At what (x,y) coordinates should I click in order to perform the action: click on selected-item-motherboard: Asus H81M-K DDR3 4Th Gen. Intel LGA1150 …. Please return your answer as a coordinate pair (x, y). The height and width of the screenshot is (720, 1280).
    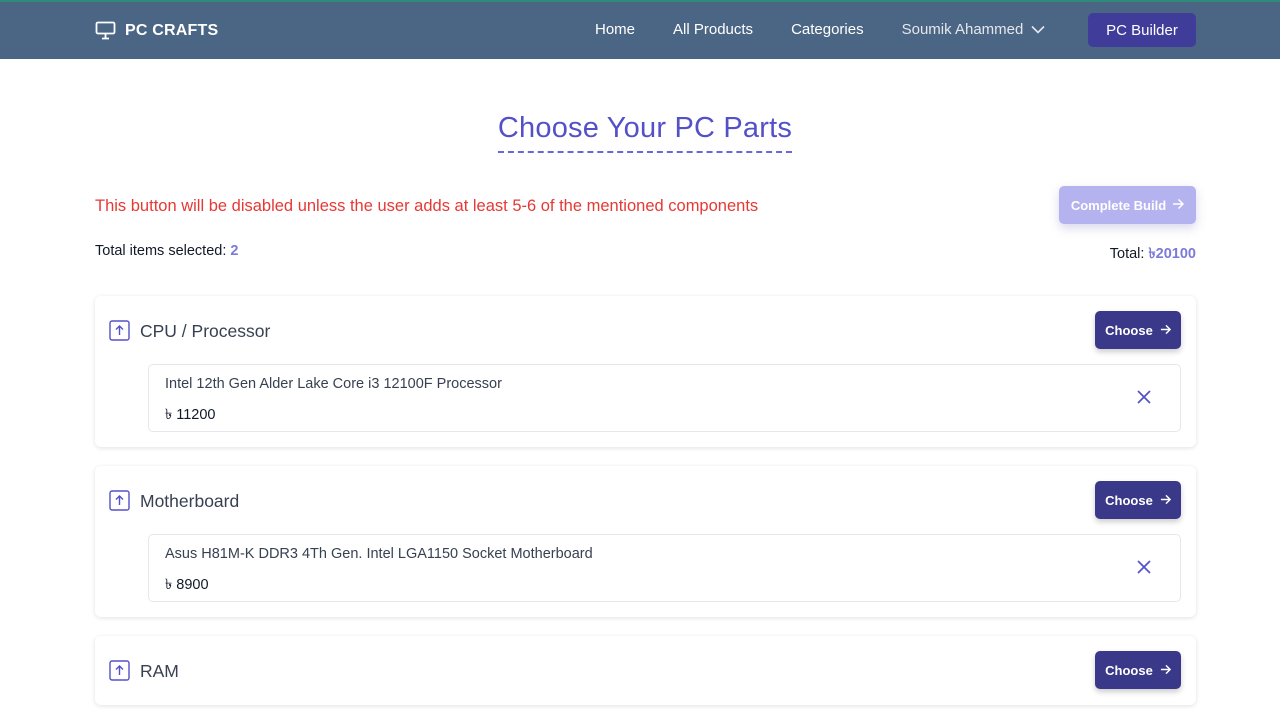
    Looking at the image, I should click on (664, 568).